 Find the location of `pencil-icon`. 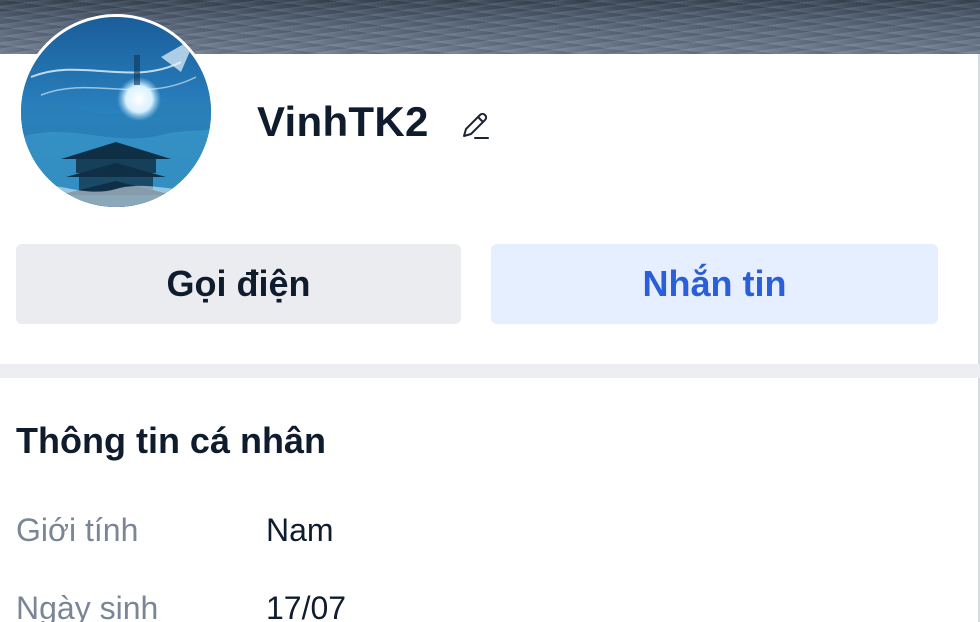

pencil-icon is located at coordinates (475, 126).